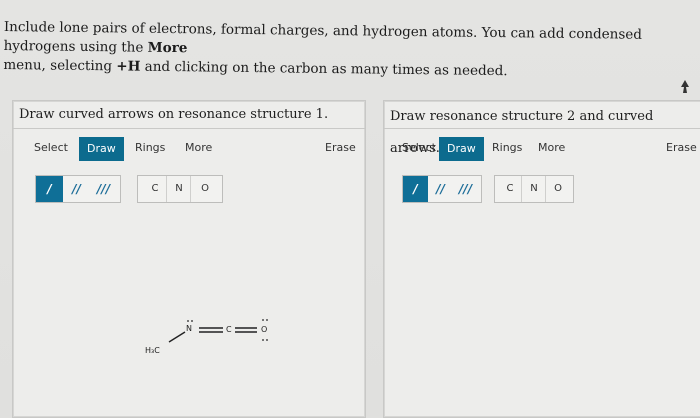  Describe the element at coordinates (189, 328) in the screenshot. I see `nitrogen-atom-label: N` at that location.